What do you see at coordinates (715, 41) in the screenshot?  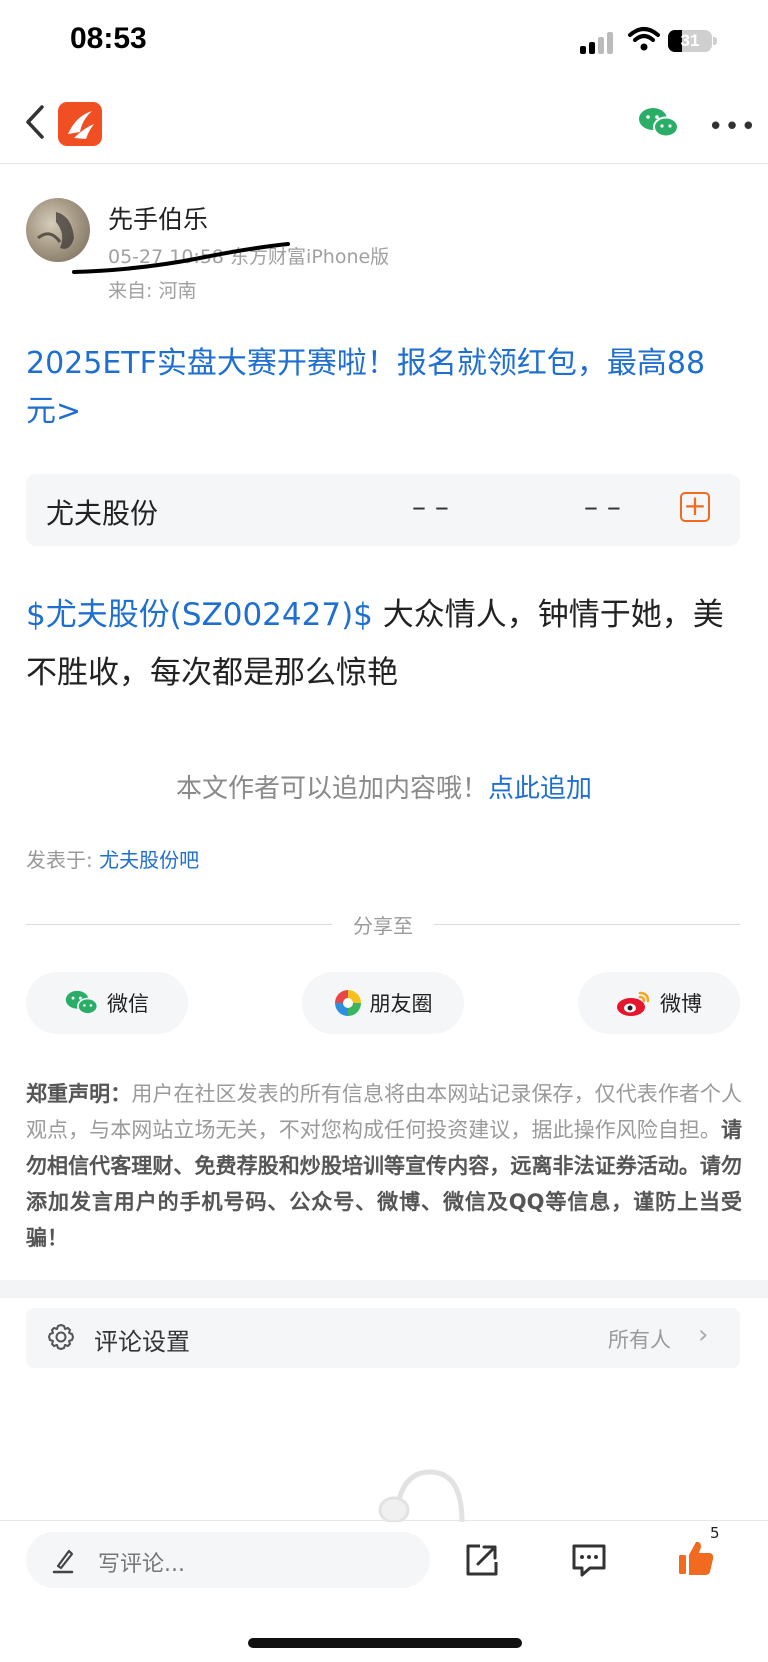 I see `battery-tip` at bounding box center [715, 41].